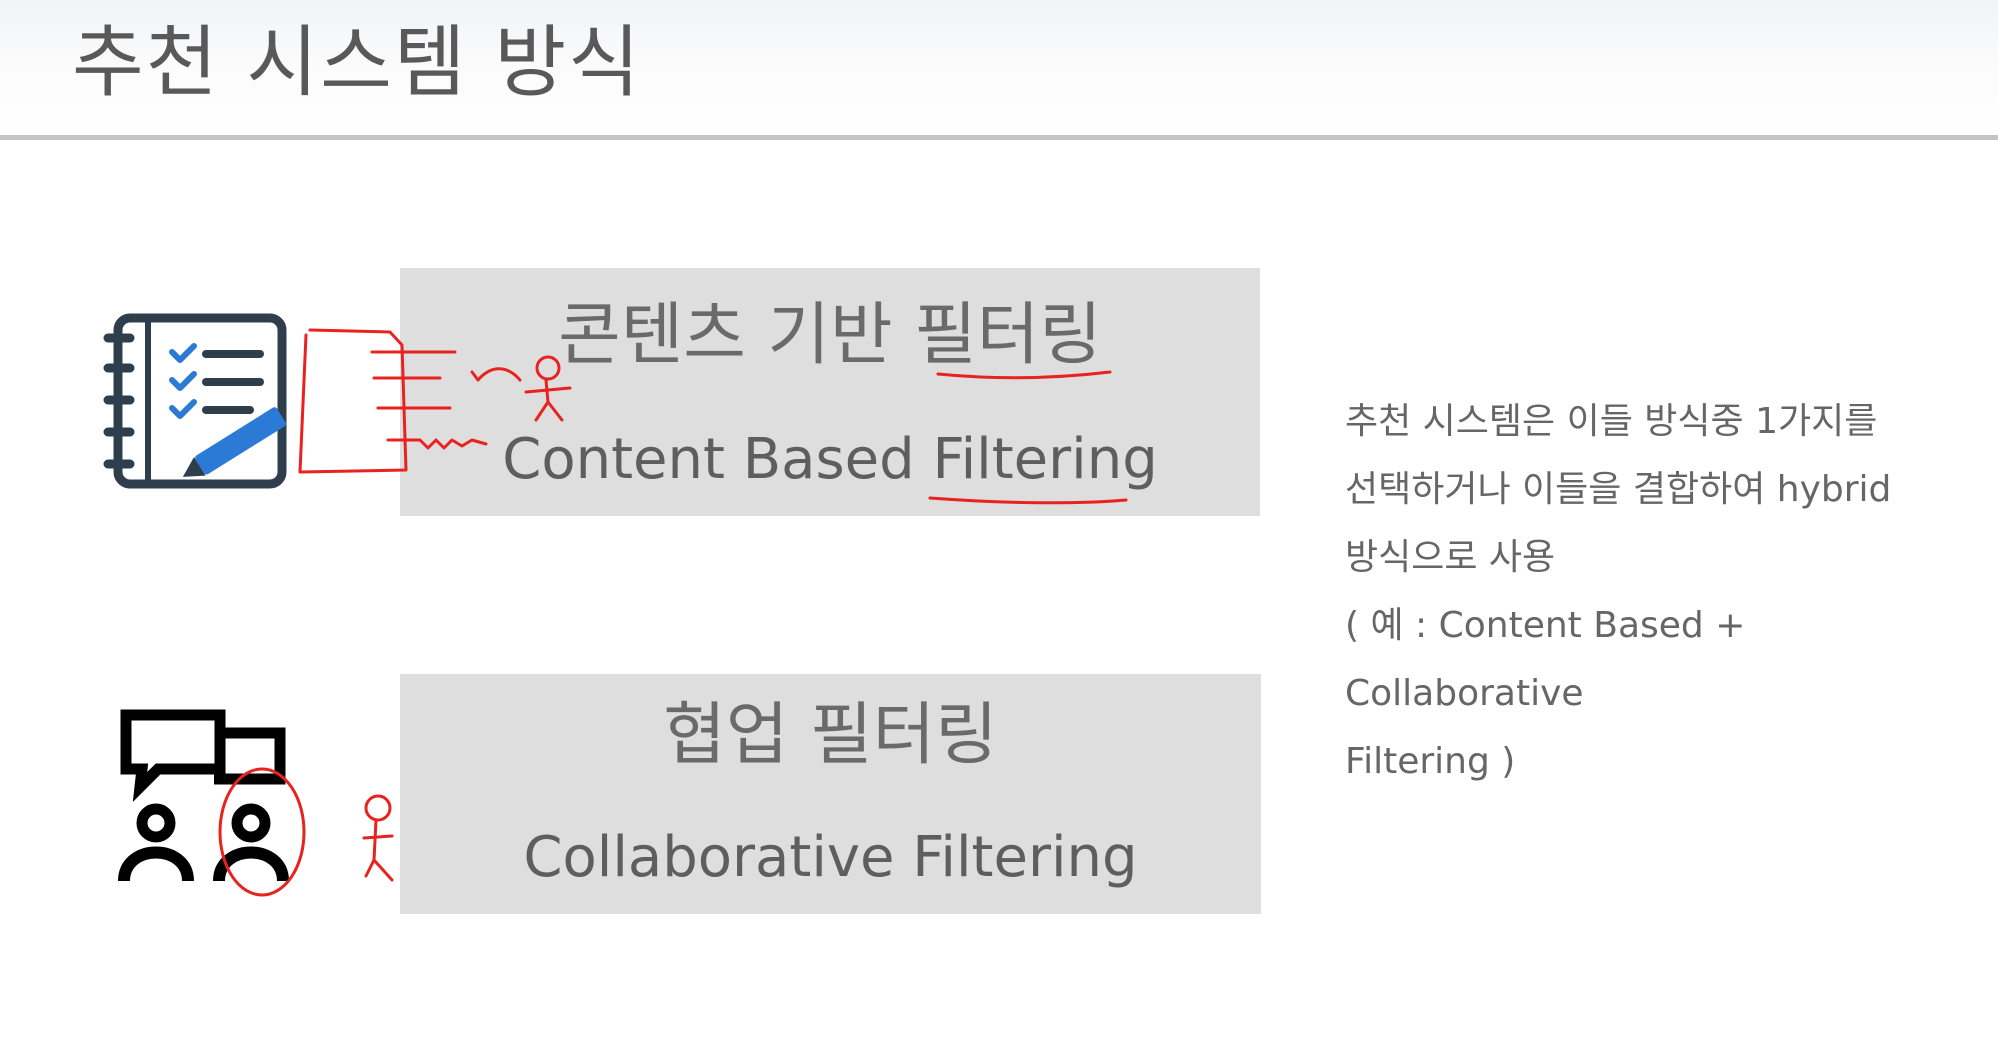 The width and height of the screenshot is (1998, 1038). I want to click on users-chat-icon, so click(203, 795).